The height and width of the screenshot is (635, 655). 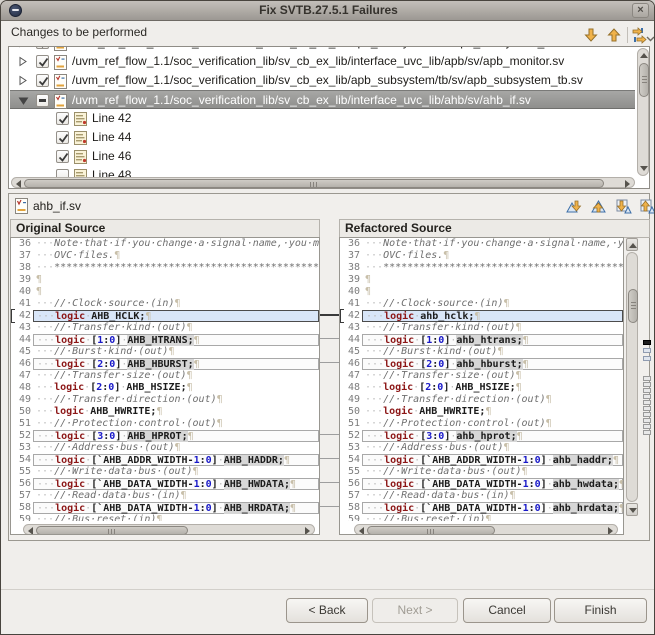 I want to click on scroll-up-button, so click(x=632, y=244).